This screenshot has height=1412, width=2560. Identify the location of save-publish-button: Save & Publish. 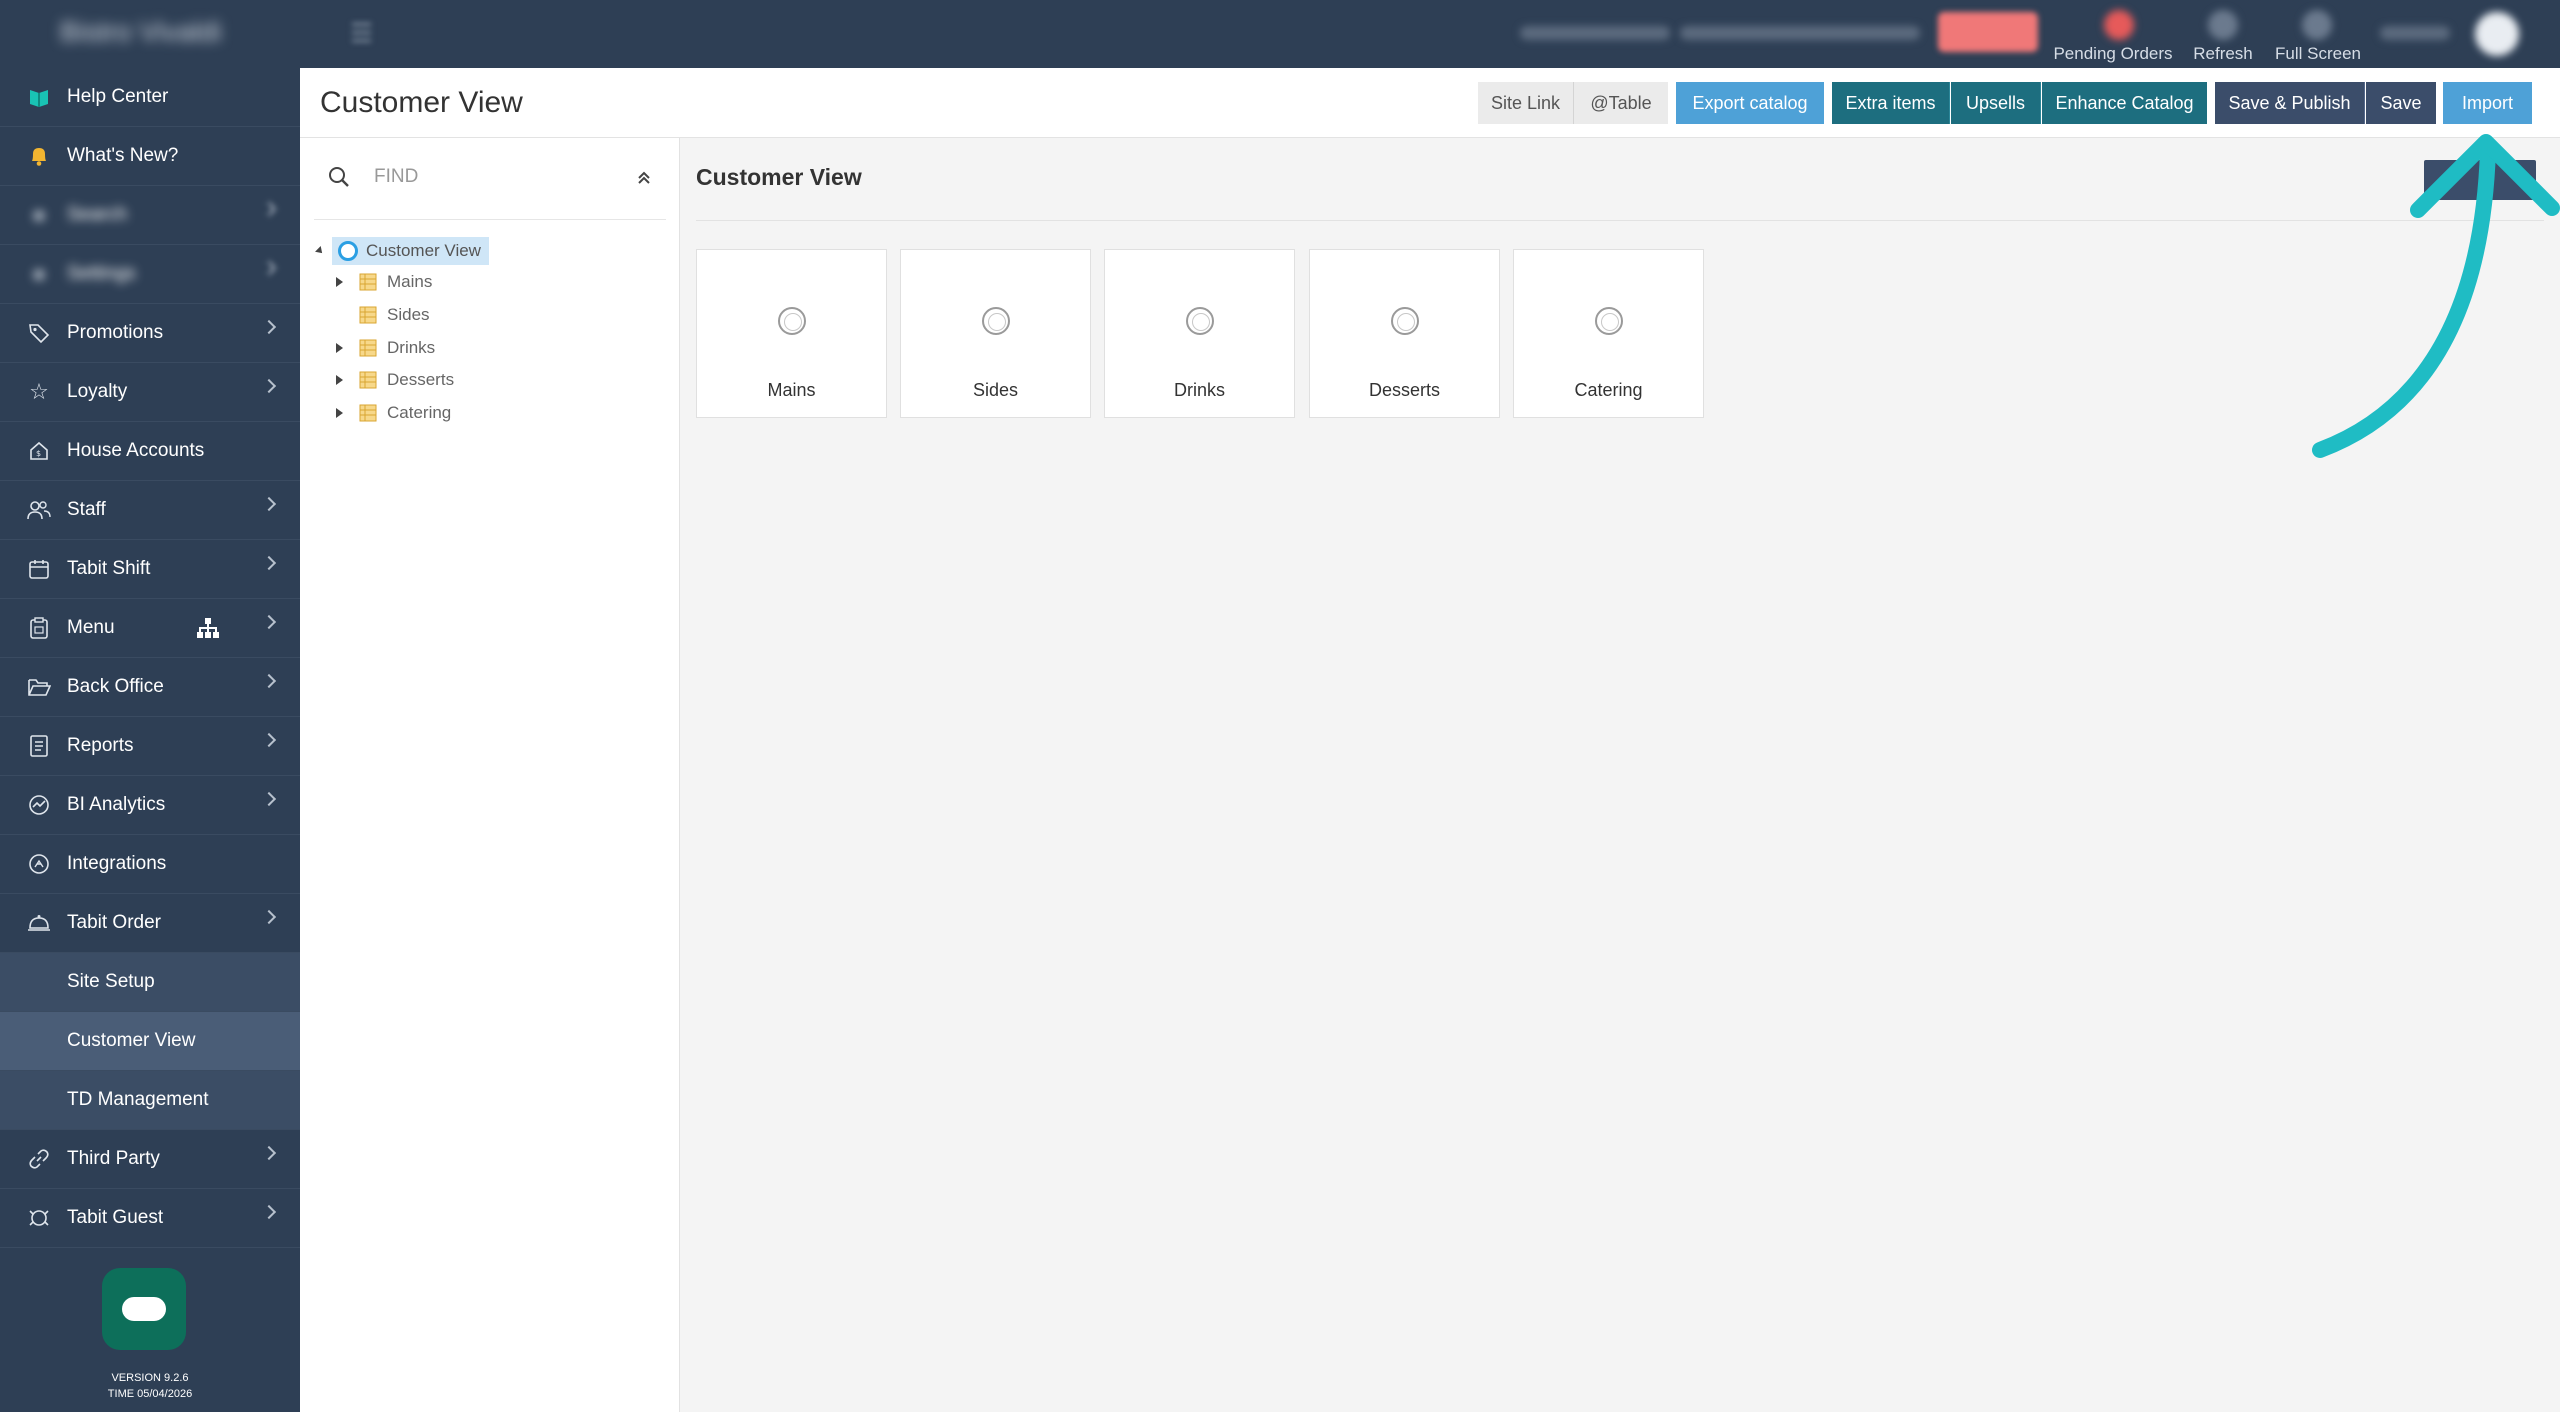
(2290, 103).